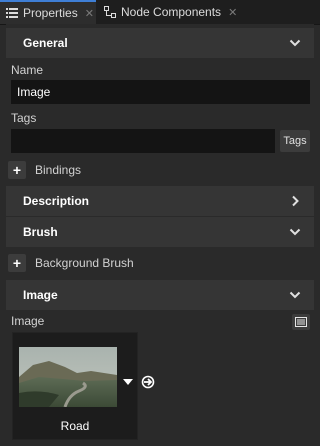  Describe the element at coordinates (27, 70) in the screenshot. I see `name-label: Name` at that location.